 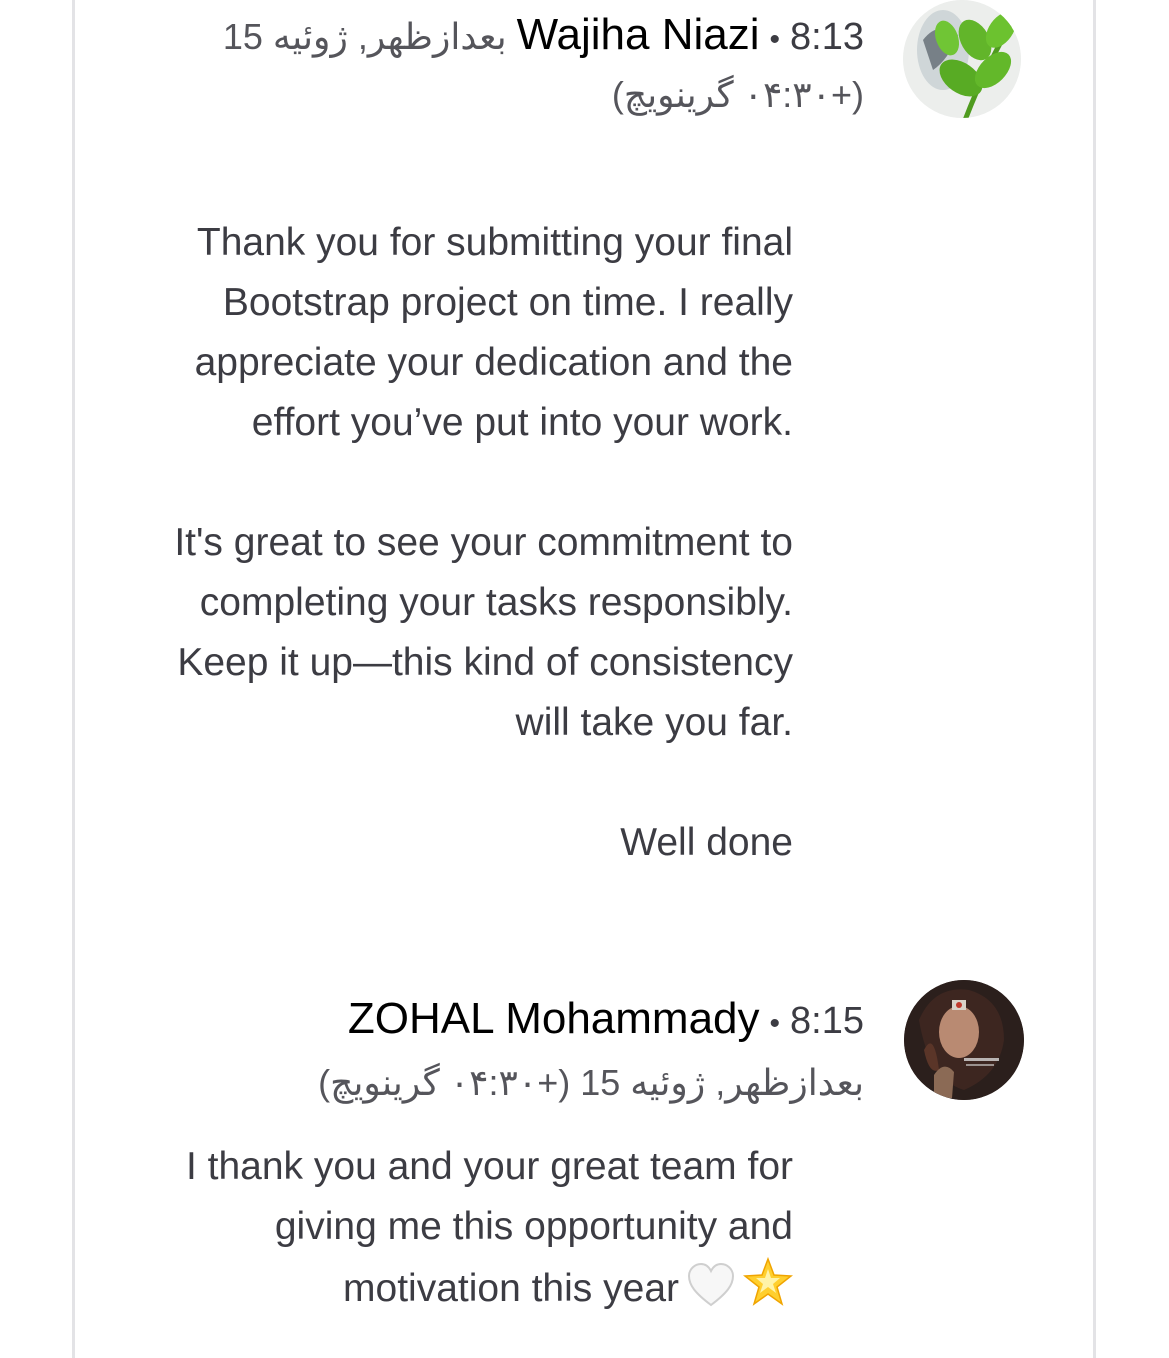 I want to click on message-timezone: (+۰۴:۳۰ گرینویچ), so click(x=737, y=94).